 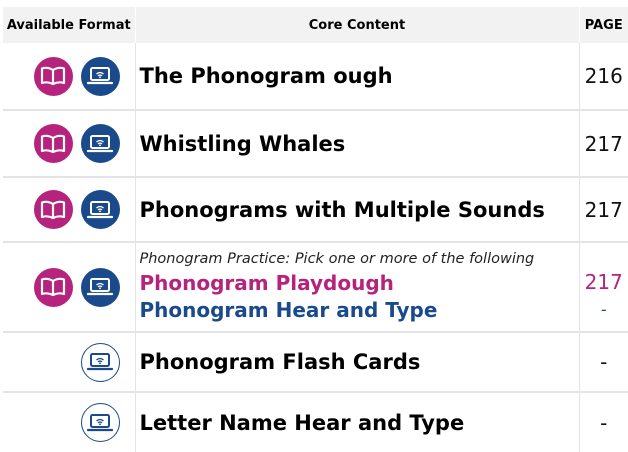 What do you see at coordinates (359, 310) in the screenshot?
I see `practice-option-hear-and-type: Phonogram Hear and Type` at bounding box center [359, 310].